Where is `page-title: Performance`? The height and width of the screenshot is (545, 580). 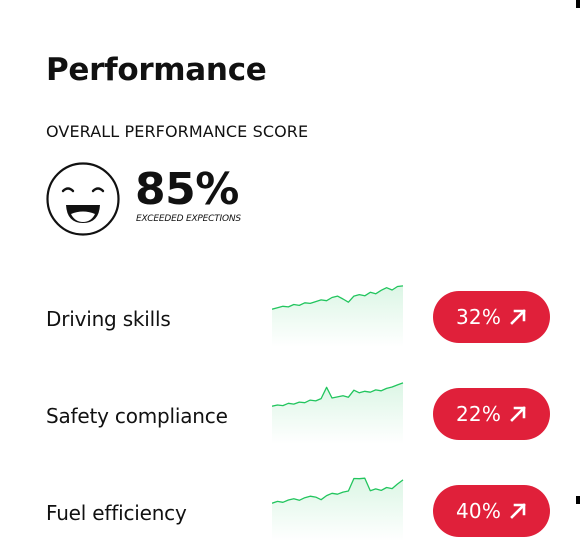
page-title: Performance is located at coordinates (156, 70).